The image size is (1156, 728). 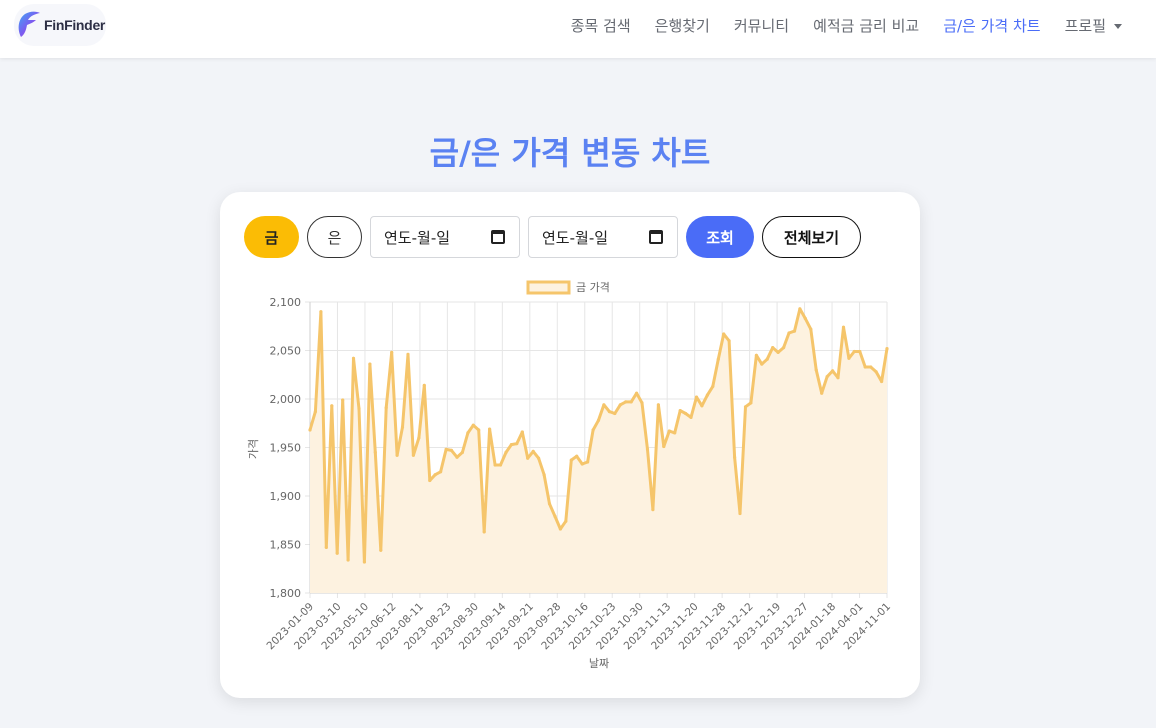 What do you see at coordinates (1093, 25) in the screenshot?
I see `profile-dropdown: 프로필` at bounding box center [1093, 25].